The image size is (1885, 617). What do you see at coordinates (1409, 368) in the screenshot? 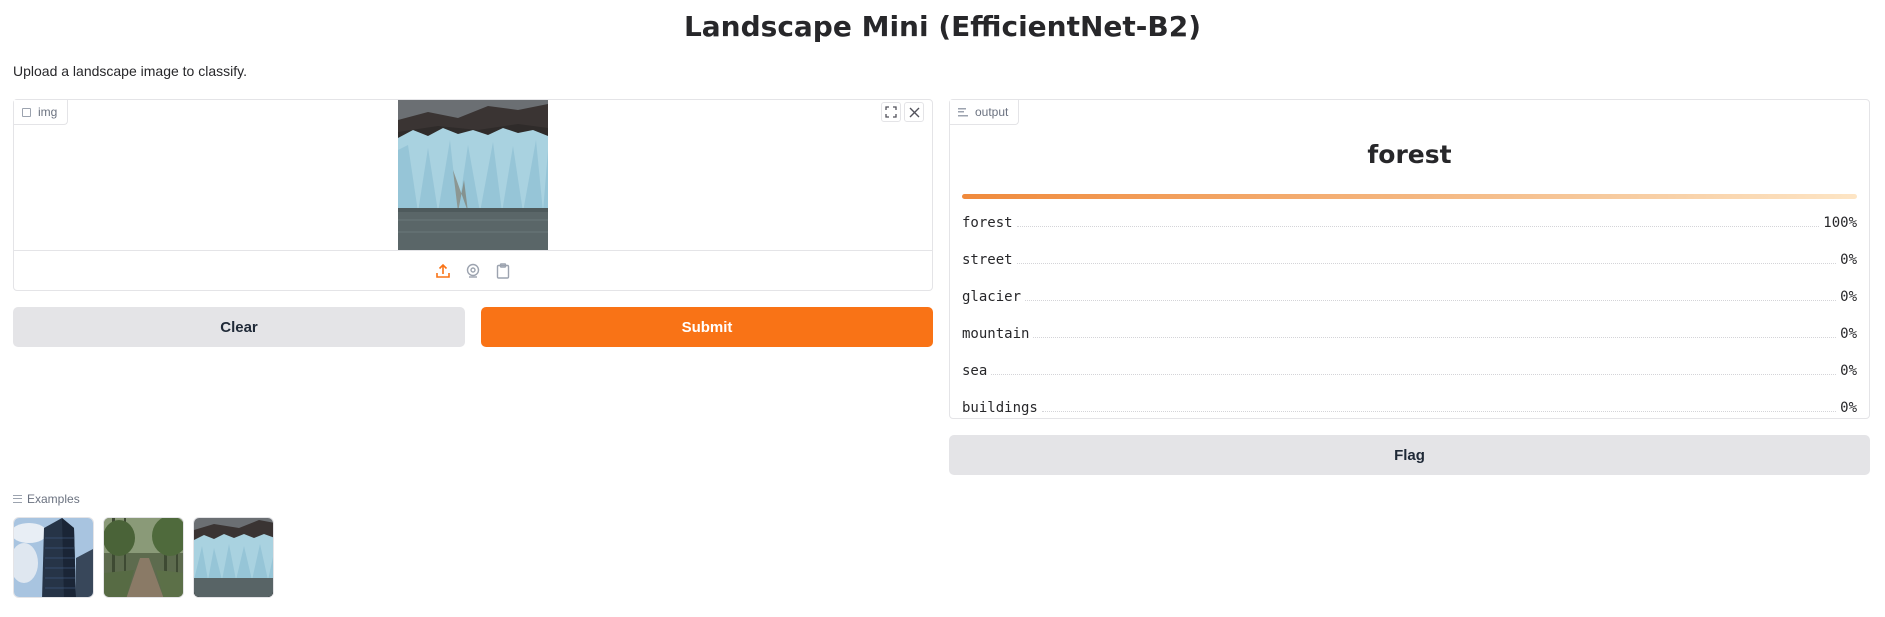
I see `confidence-row: sea 0%` at bounding box center [1409, 368].